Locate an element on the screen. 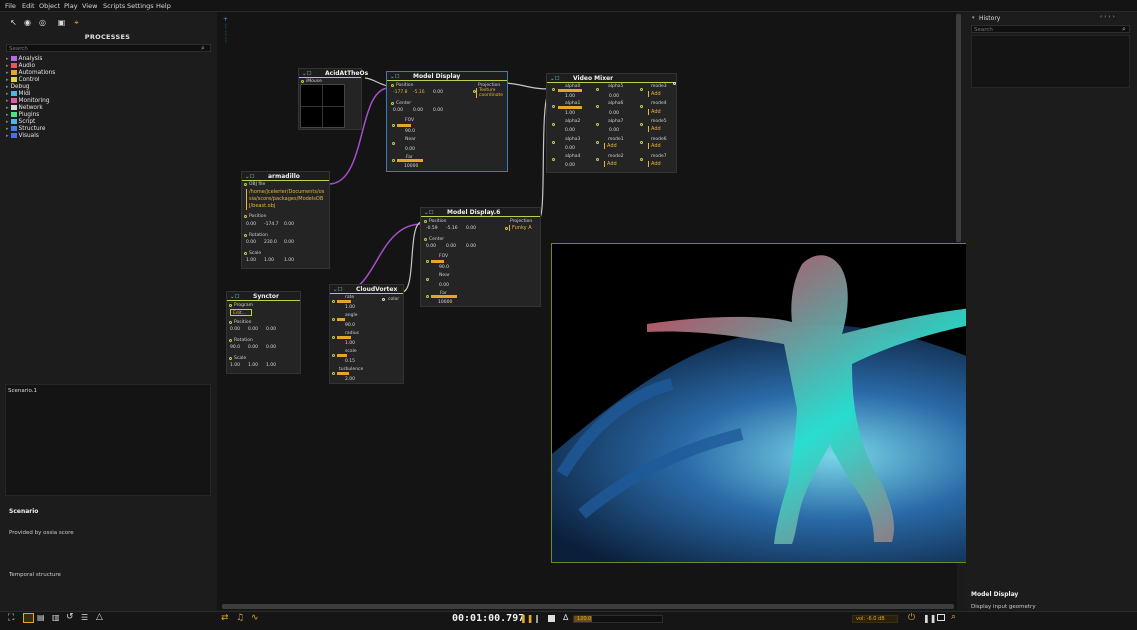  tree-item-script: ▸ Script is located at coordinates (20, 122).